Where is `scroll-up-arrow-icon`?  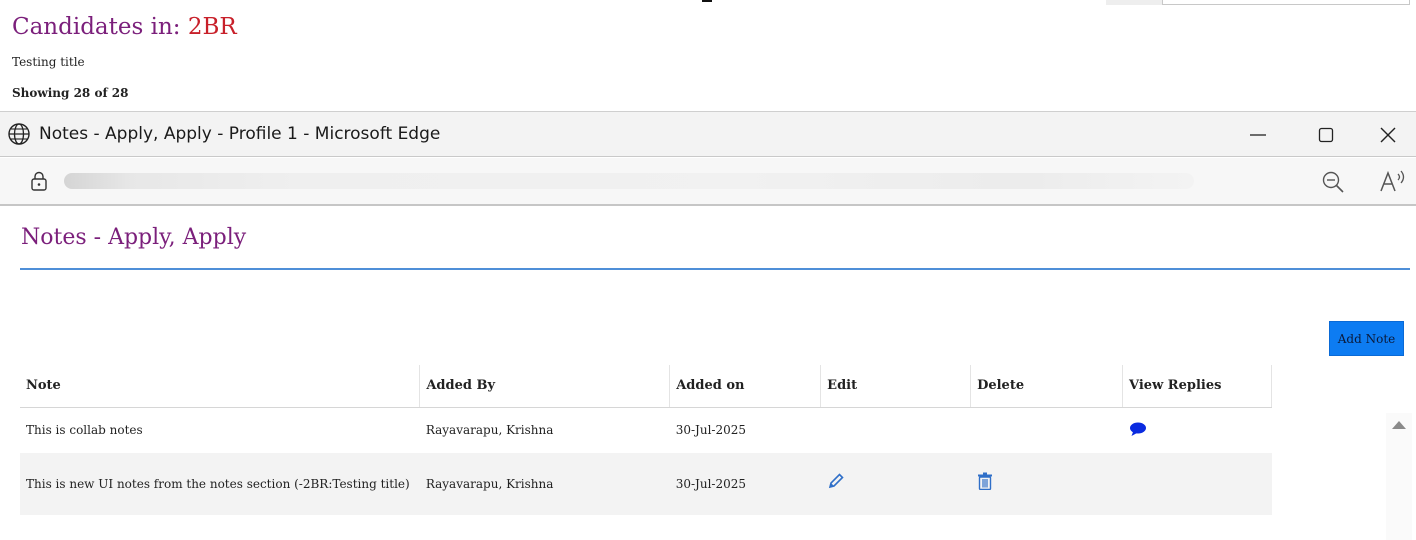 scroll-up-arrow-icon is located at coordinates (1399, 425).